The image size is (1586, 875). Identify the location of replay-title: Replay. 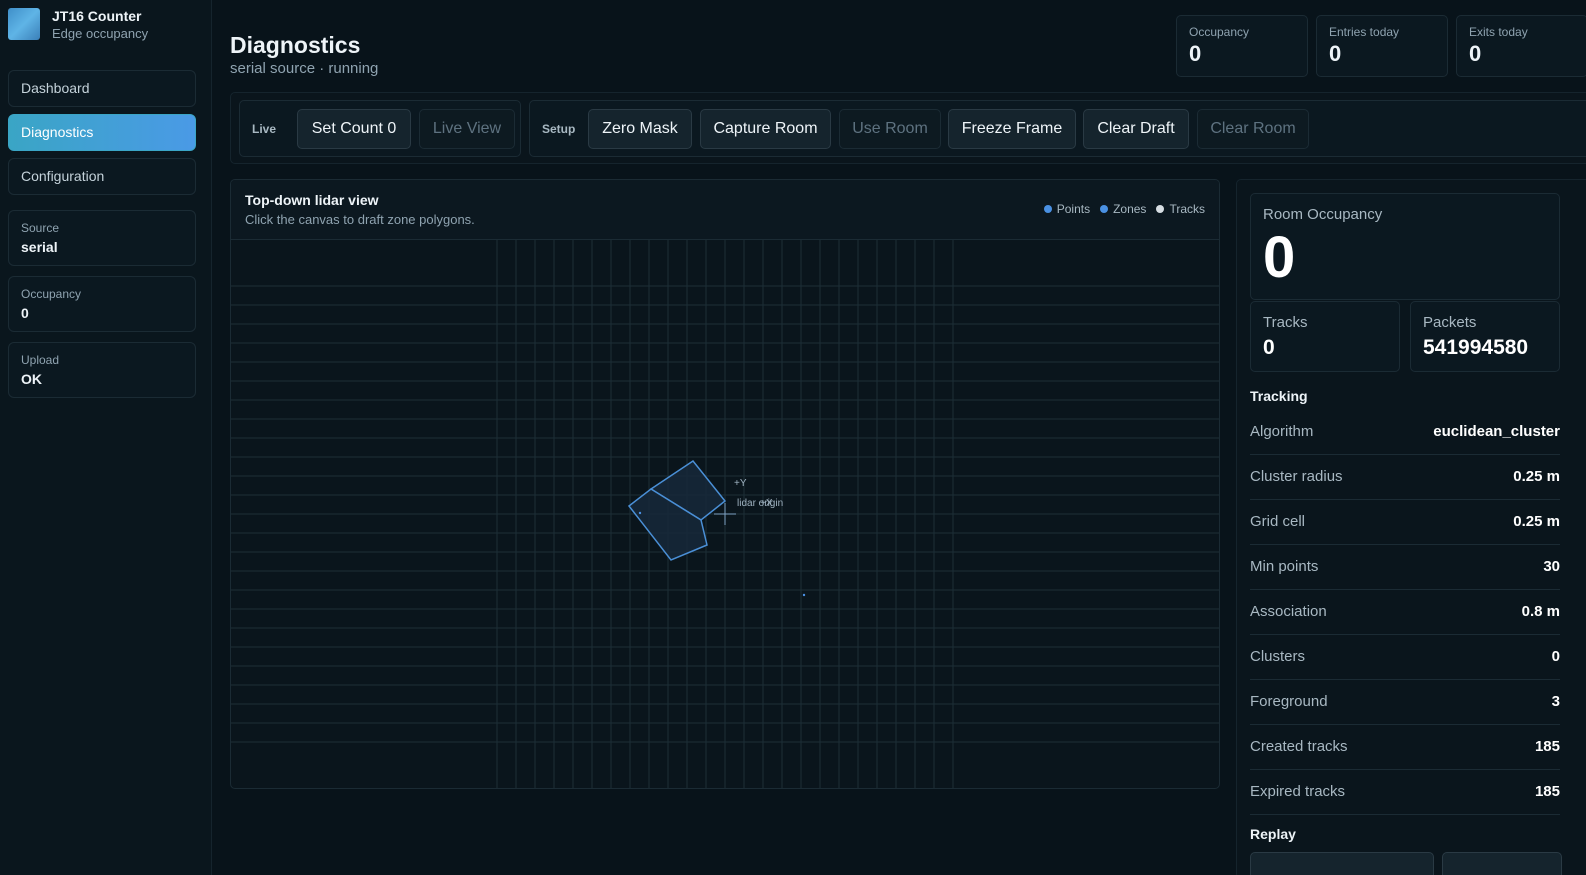
(1273, 834).